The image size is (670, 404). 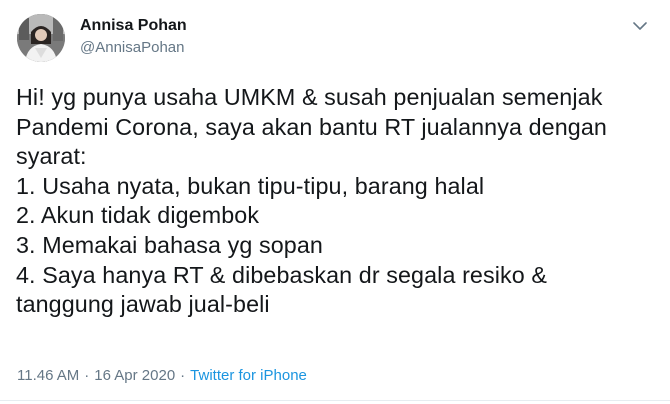 What do you see at coordinates (335, 400) in the screenshot?
I see `divider` at bounding box center [335, 400].